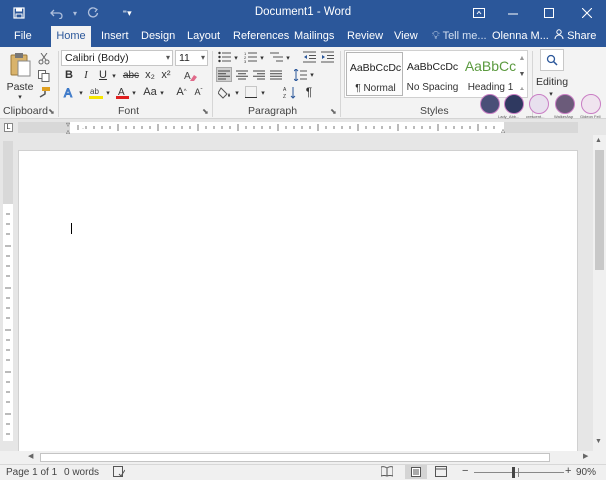 The image size is (606, 480). What do you see at coordinates (262, 58) in the screenshot?
I see `numbering-dropdown-icon: ▾` at bounding box center [262, 58].